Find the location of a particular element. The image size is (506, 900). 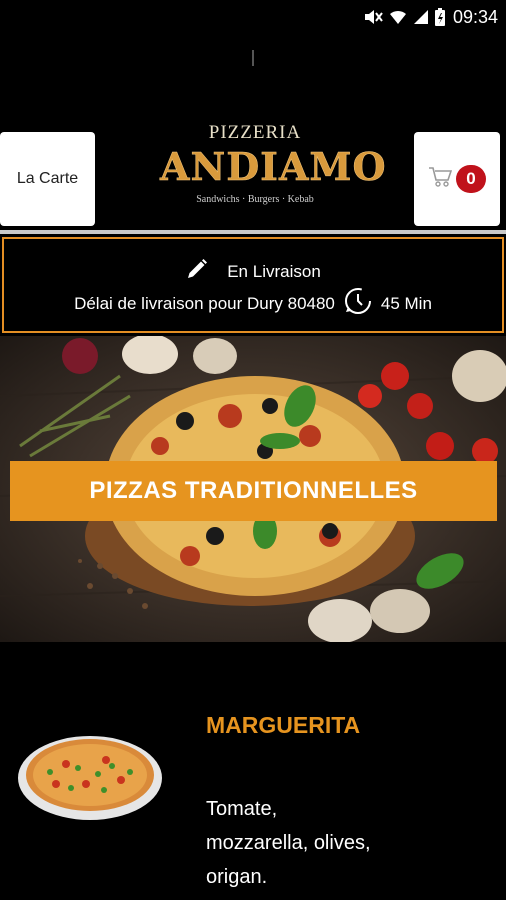

category-title: PIZZAS TRADITIONNELLES is located at coordinates (253, 491).